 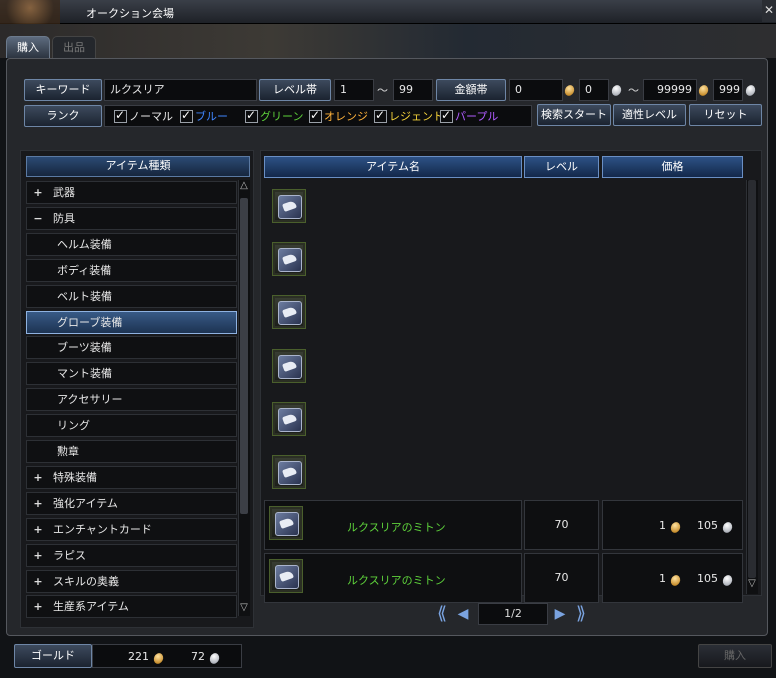 What do you see at coordinates (143, 116) in the screenshot?
I see `rank-checkbox-normal: ノーマル` at bounding box center [143, 116].